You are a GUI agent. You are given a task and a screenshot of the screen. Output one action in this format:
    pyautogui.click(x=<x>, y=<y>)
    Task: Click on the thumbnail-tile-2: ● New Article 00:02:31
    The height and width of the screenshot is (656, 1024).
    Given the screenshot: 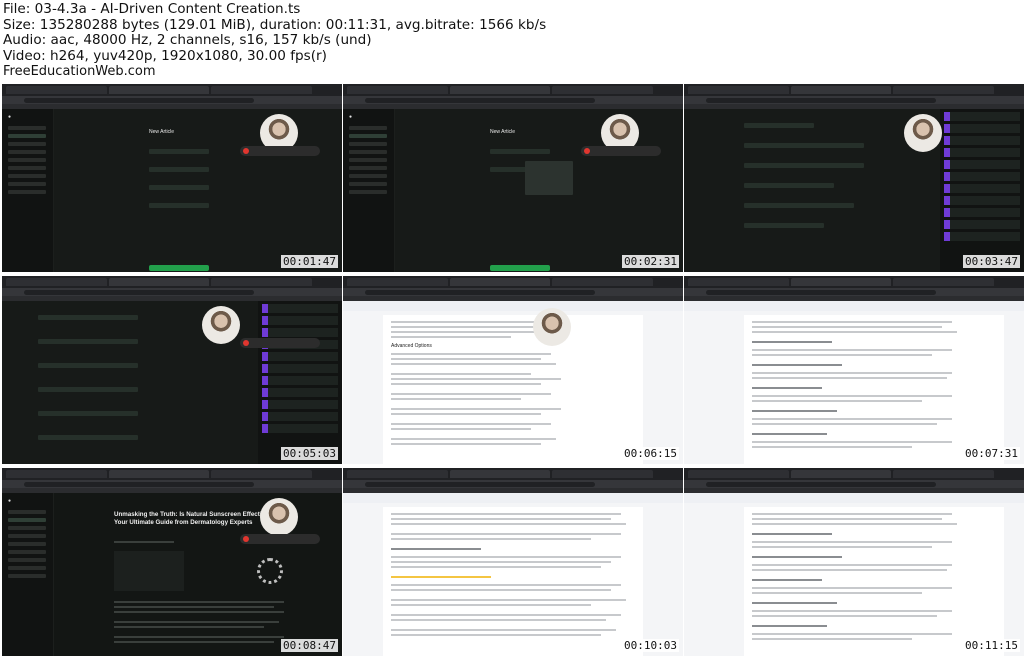 What is the action you would take?
    pyautogui.click(x=513, y=178)
    